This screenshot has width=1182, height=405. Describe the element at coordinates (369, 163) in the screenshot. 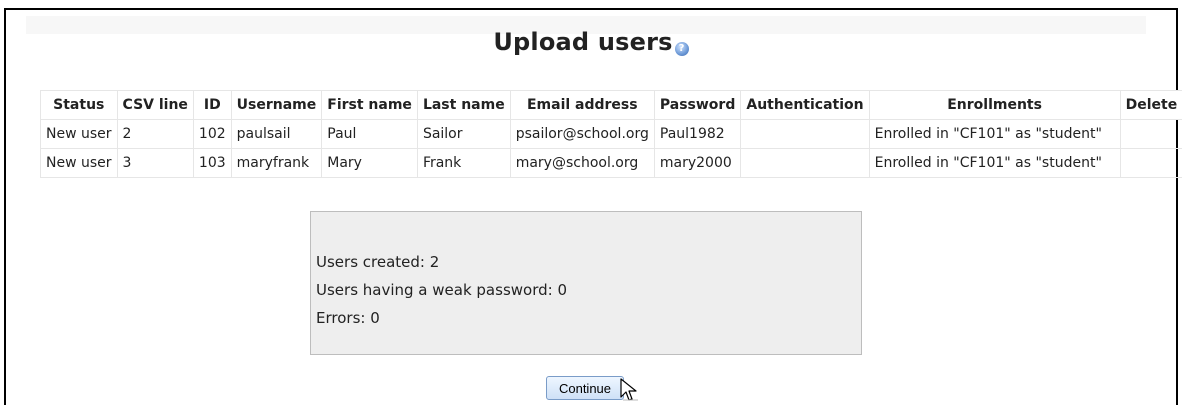

I see `cell-first-name: Mary` at that location.